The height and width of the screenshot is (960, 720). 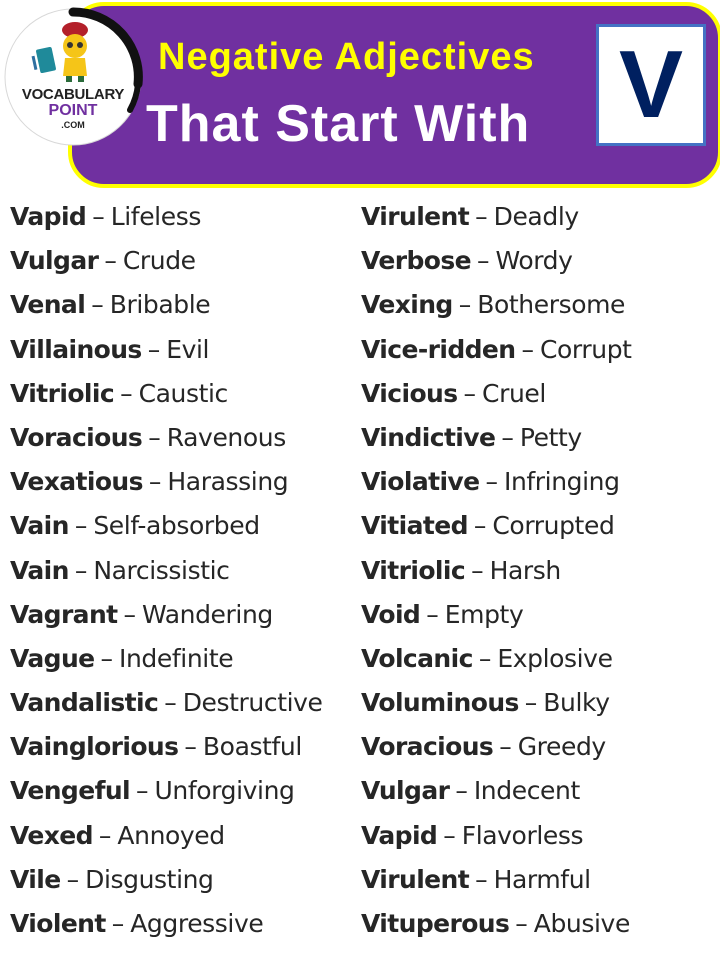 What do you see at coordinates (48, 305) in the screenshot?
I see `adjective: Venal` at bounding box center [48, 305].